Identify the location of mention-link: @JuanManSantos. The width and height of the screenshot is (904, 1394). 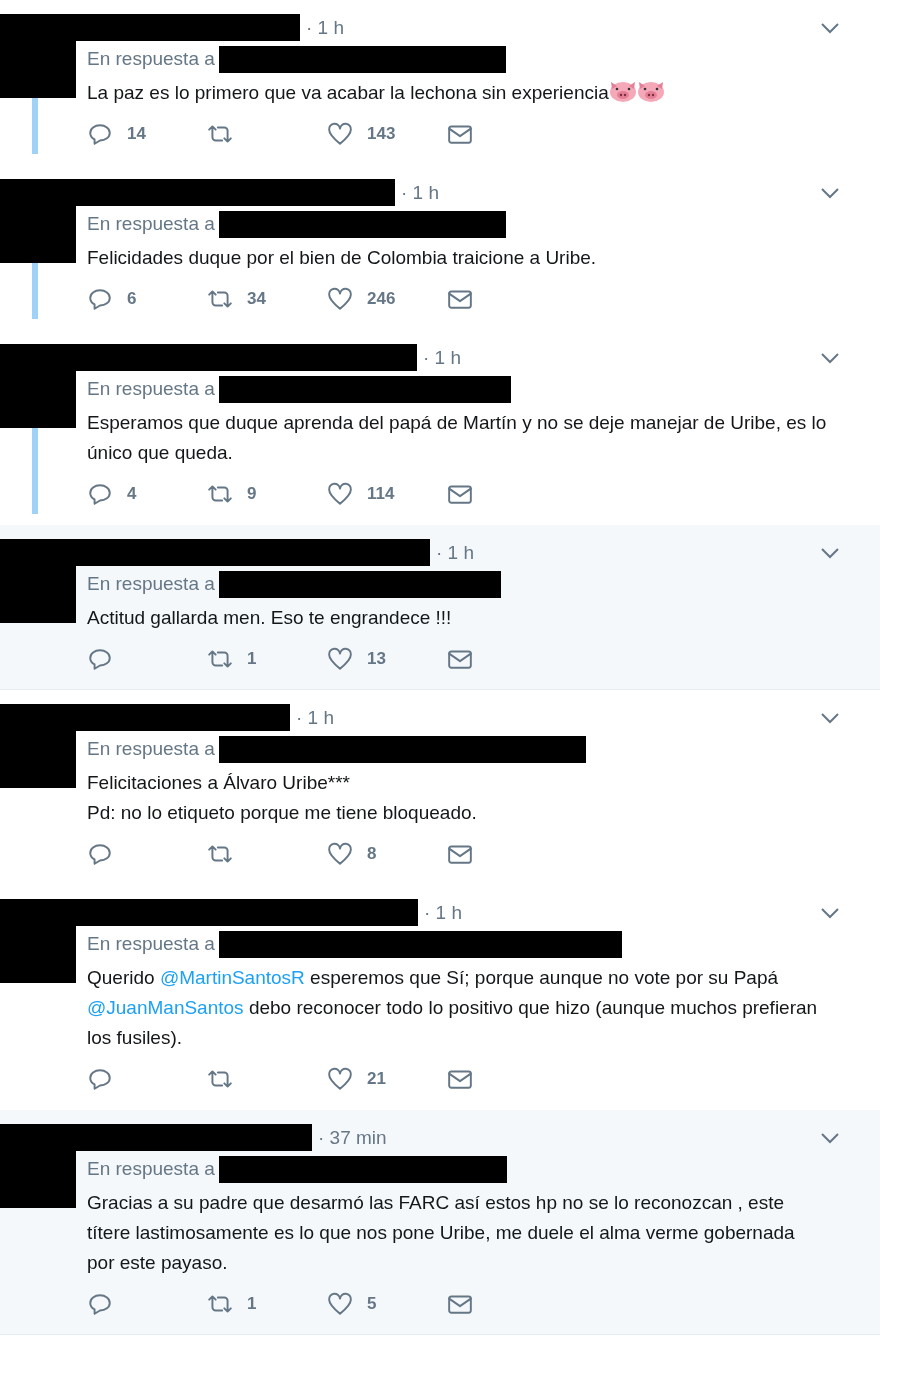
(165, 1007).